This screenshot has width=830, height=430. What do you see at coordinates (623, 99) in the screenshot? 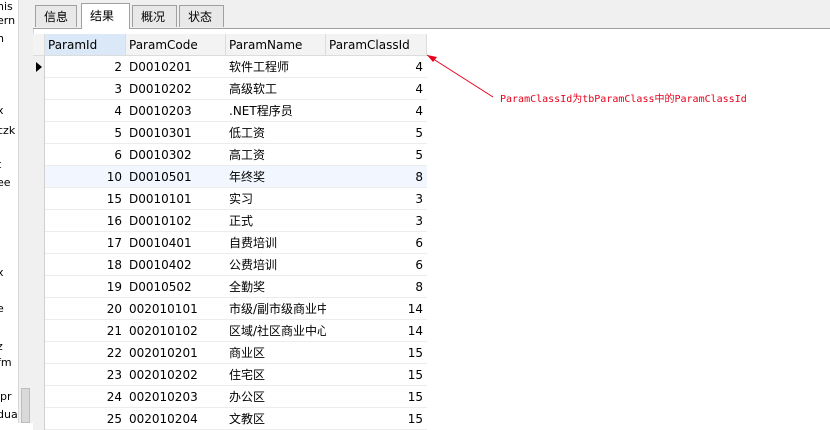
I see `annotation-text: ParamClassId为tbParamClass中的ParamClassId` at bounding box center [623, 99].